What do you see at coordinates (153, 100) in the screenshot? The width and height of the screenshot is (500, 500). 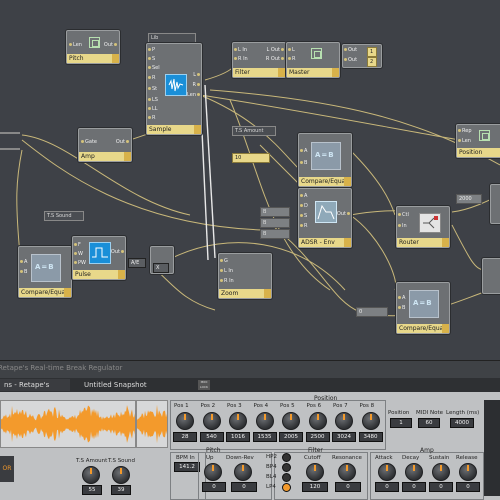 I see `port-ls: LS` at bounding box center [153, 100].